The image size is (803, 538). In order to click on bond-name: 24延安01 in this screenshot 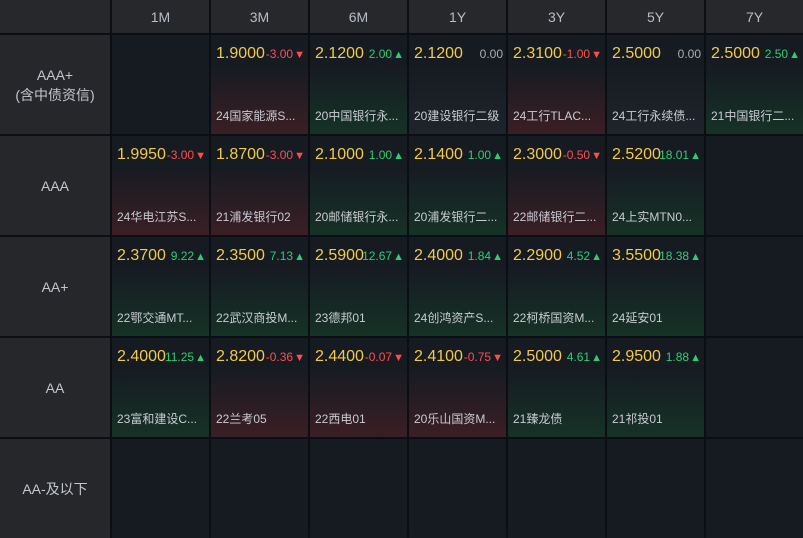, I will do `click(637, 318)`.